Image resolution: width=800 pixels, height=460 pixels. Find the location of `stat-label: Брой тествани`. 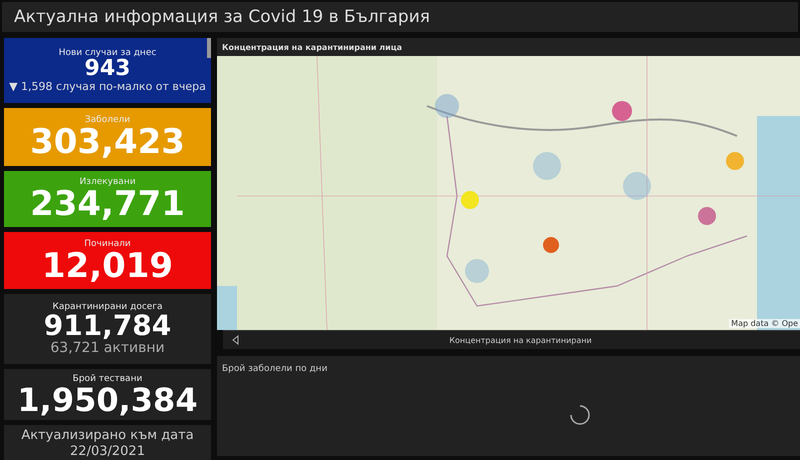

stat-label: Брой тествани is located at coordinates (107, 379).